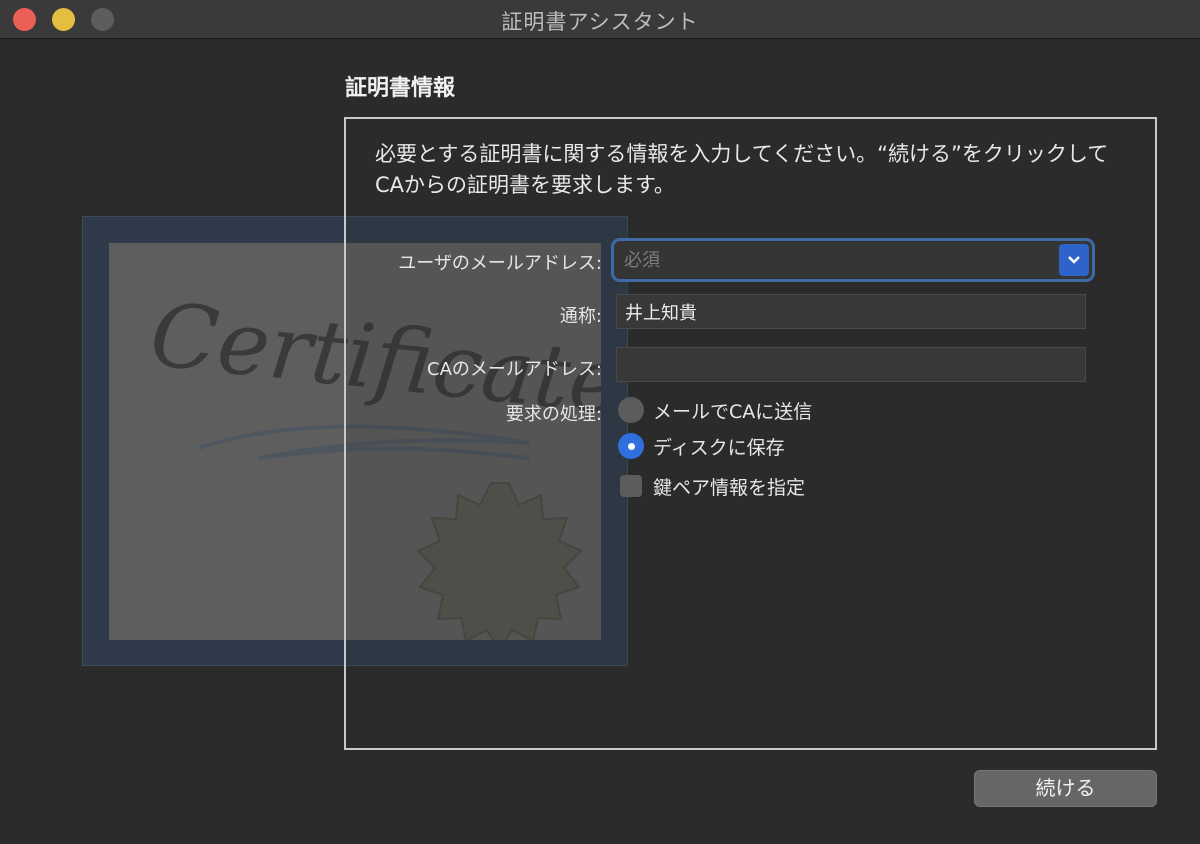 The height and width of the screenshot is (844, 1200). Describe the element at coordinates (719, 447) in the screenshot. I see `radio-save-disk-label: ディスクに保存` at that location.